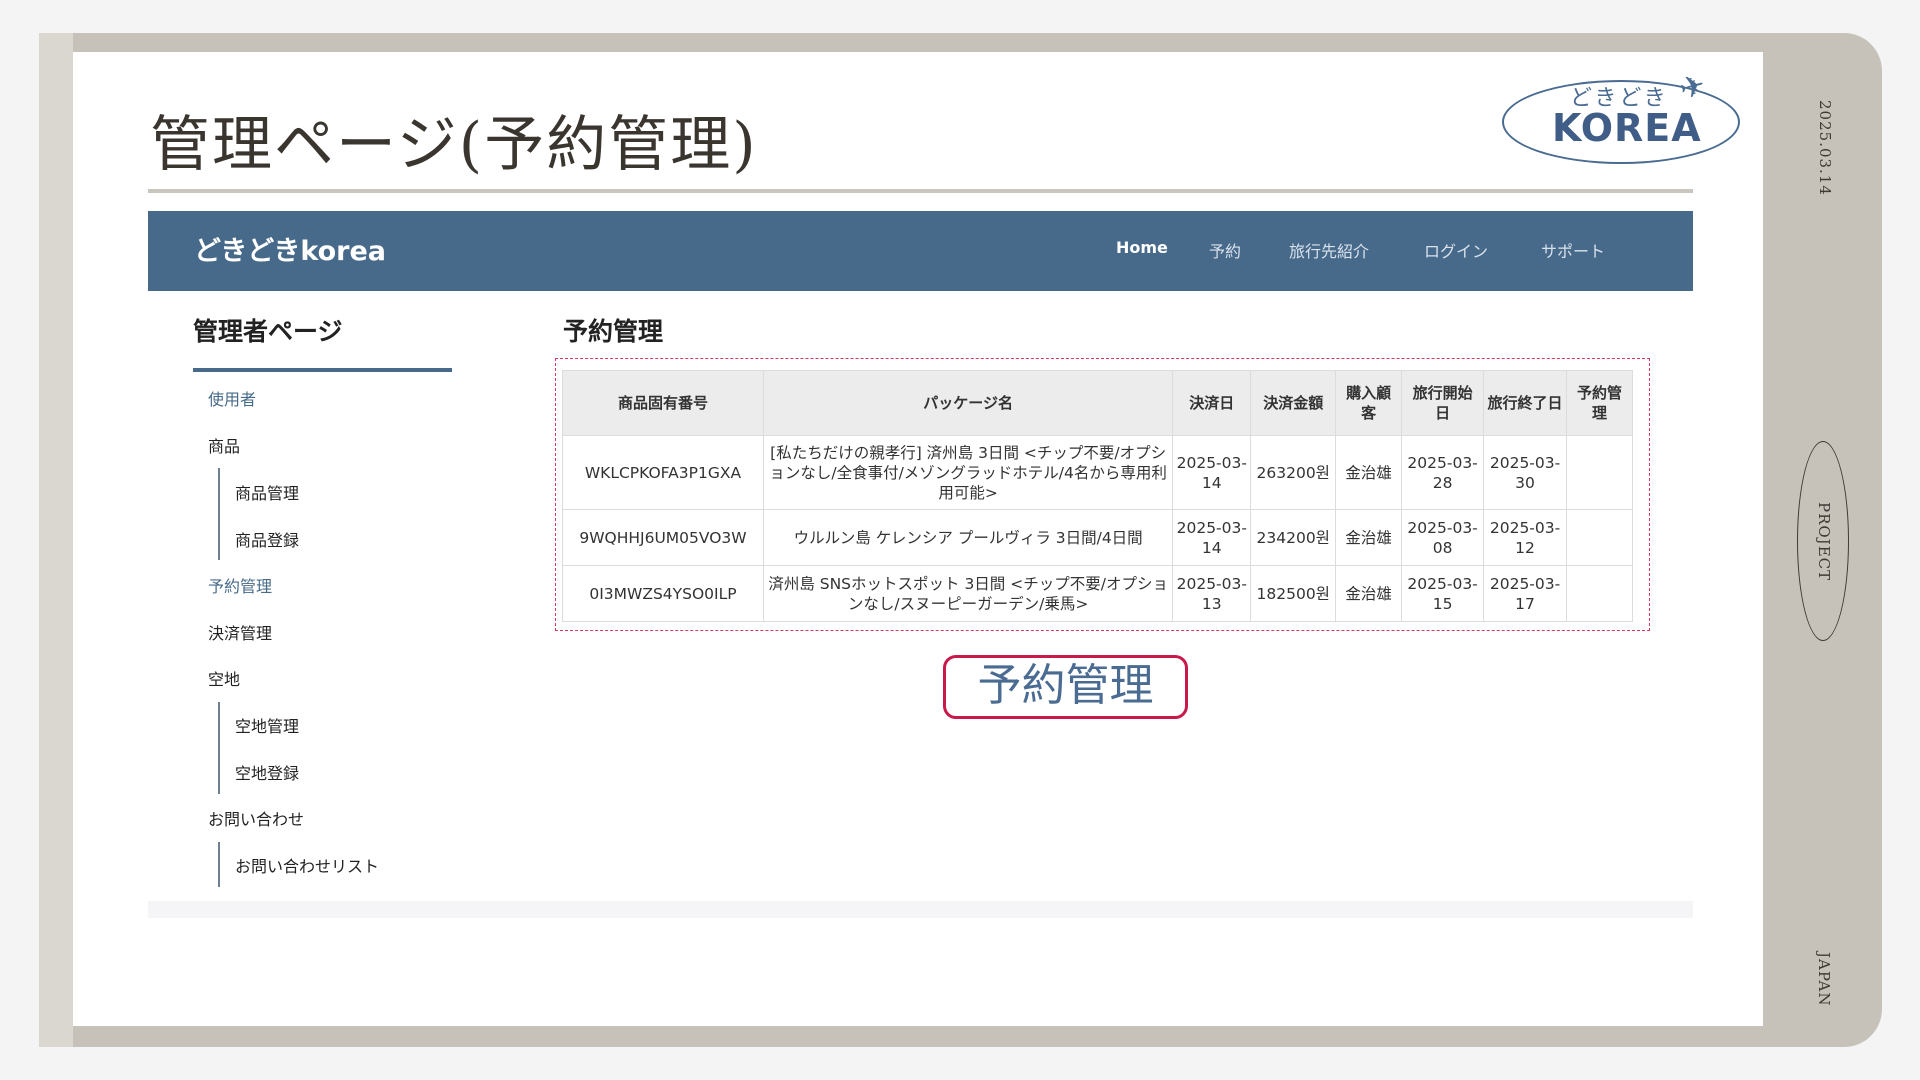  Describe the element at coordinates (1525, 472) in the screenshot. I see `cell-end-date: 2025-03-30` at that location.